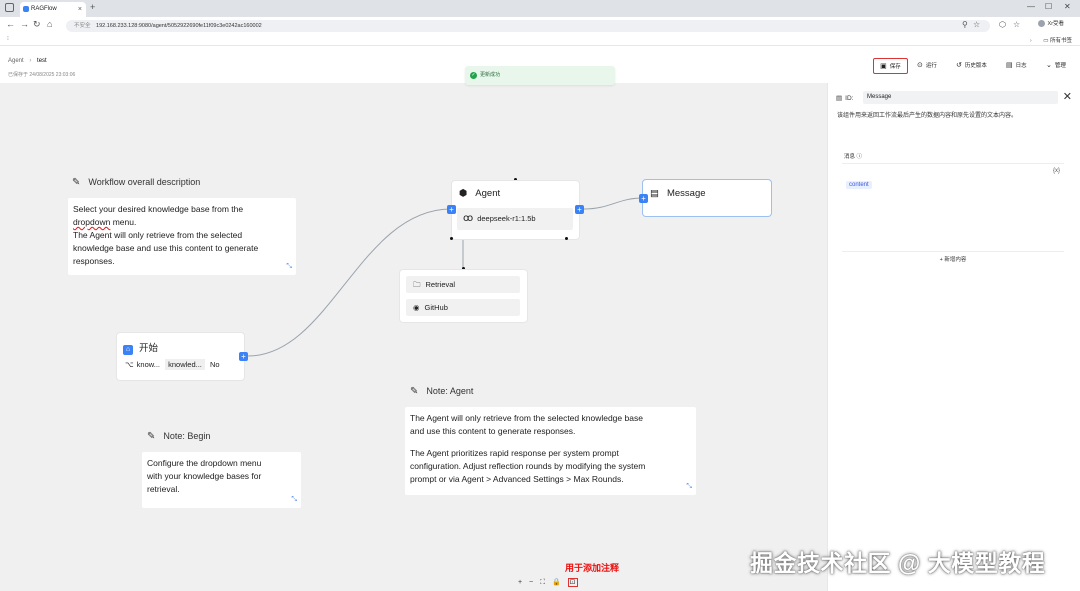 This screenshot has width=1080, height=591. I want to click on cube-icon: ⬢, so click(463, 193).